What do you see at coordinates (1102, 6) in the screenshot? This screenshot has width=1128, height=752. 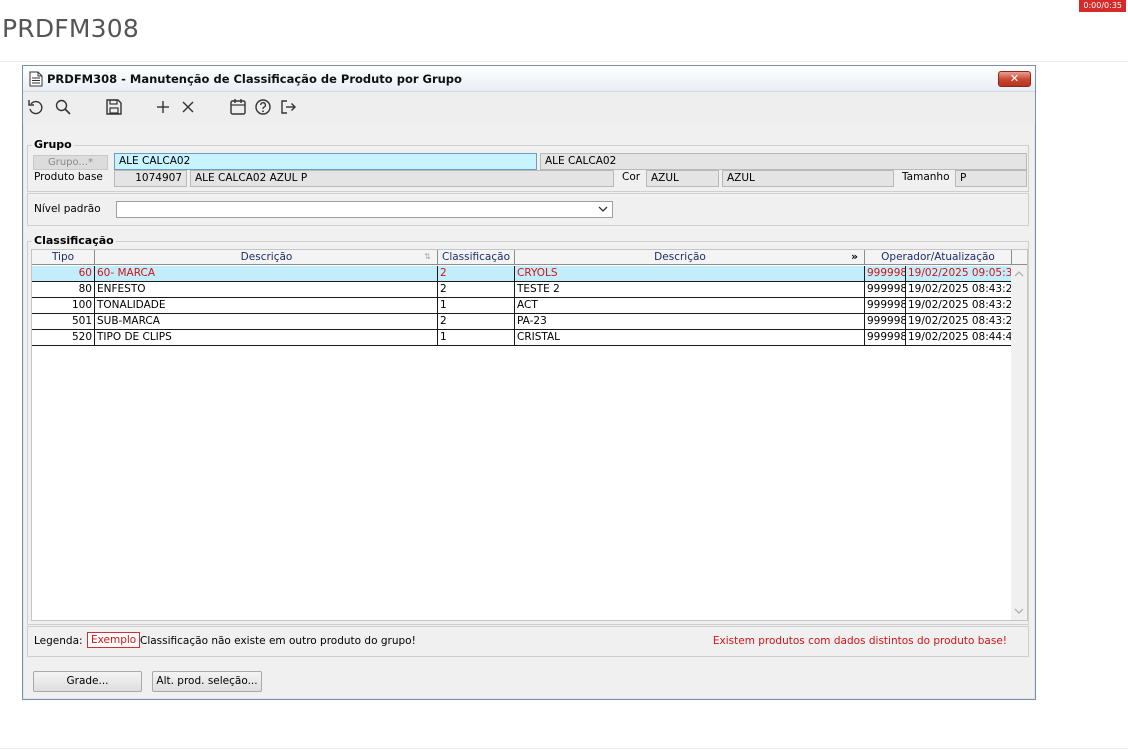 I see `timer-badge: 0:00/0:35` at bounding box center [1102, 6].